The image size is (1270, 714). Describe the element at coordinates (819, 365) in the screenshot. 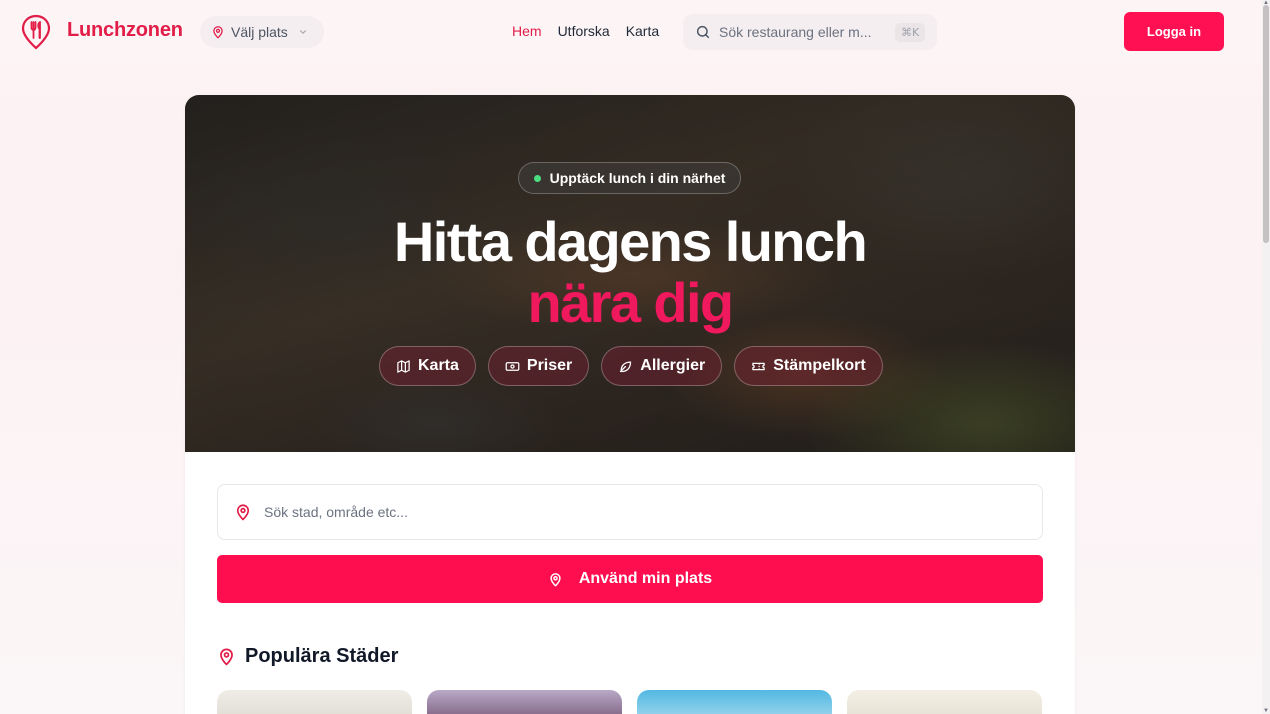

I see `chip-label: Stämpelkort` at that location.